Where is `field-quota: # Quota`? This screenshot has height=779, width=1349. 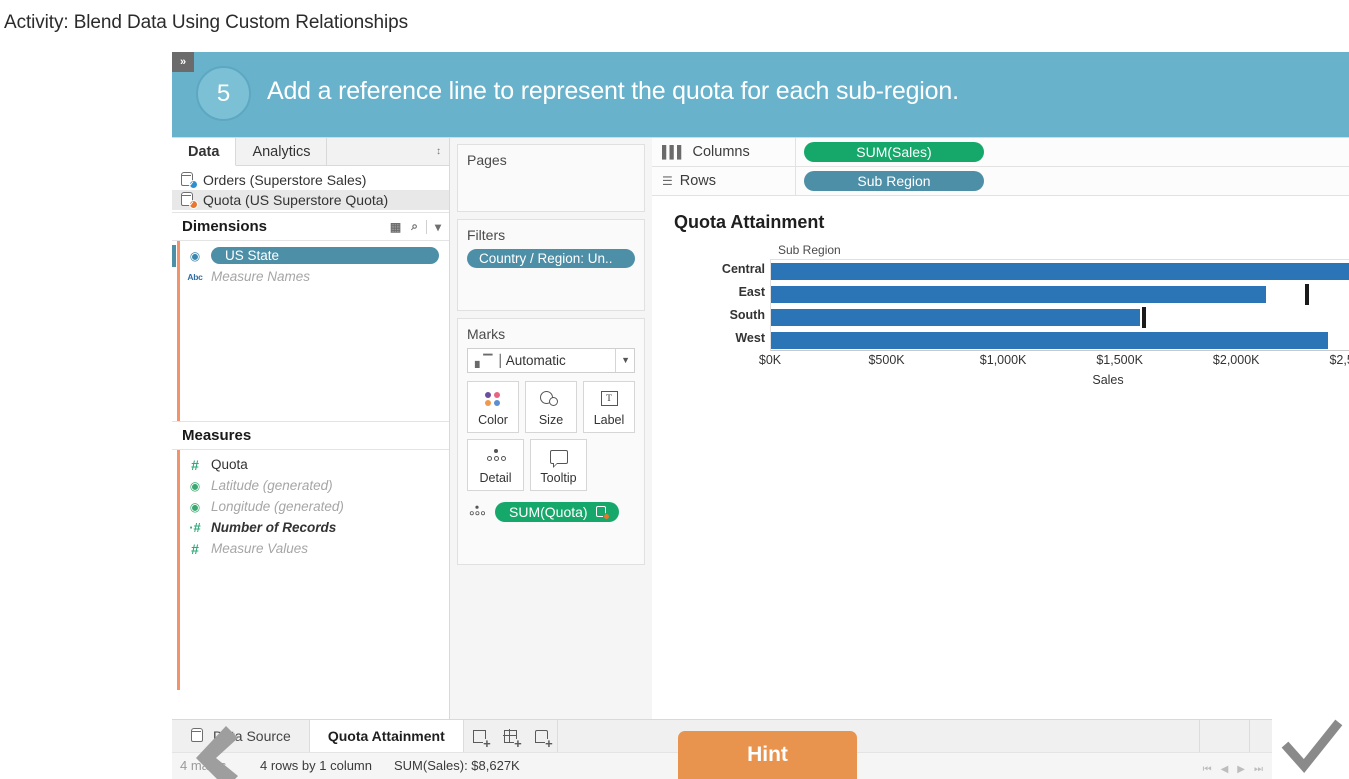
field-quota: # Quota is located at coordinates (310, 464).